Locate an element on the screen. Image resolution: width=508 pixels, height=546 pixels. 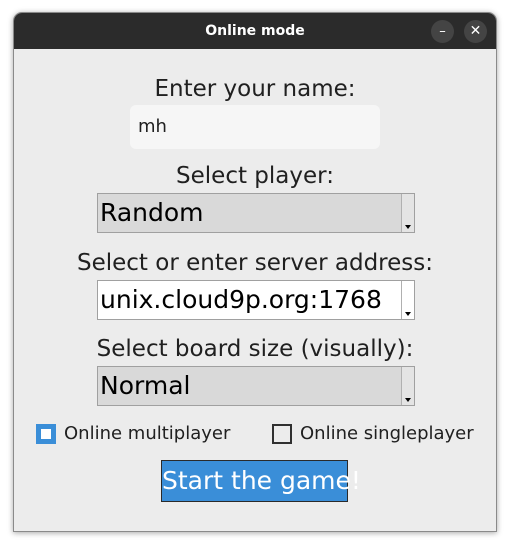
close-button: ✕ is located at coordinates (475, 31).